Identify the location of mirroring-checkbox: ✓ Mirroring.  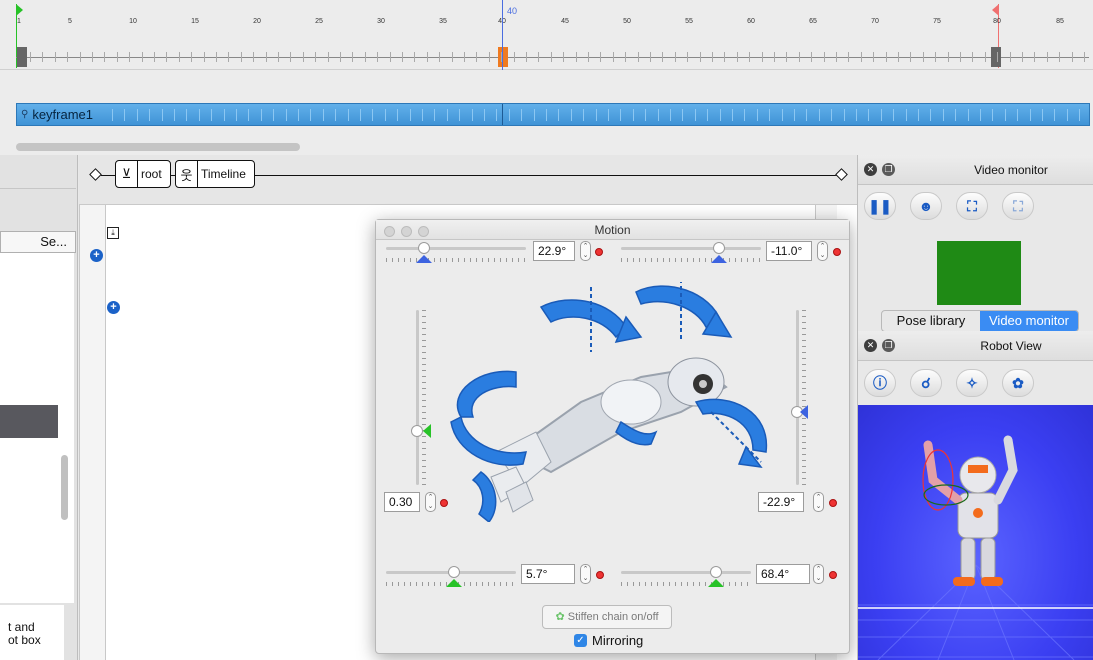
(608, 640).